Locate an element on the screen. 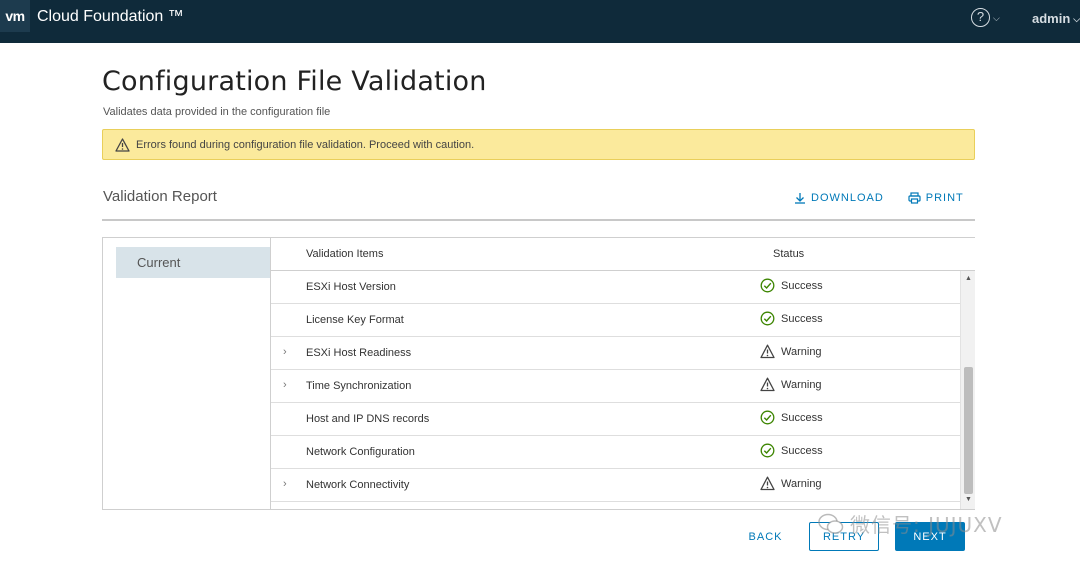  wechat-icon is located at coordinates (831, 523).